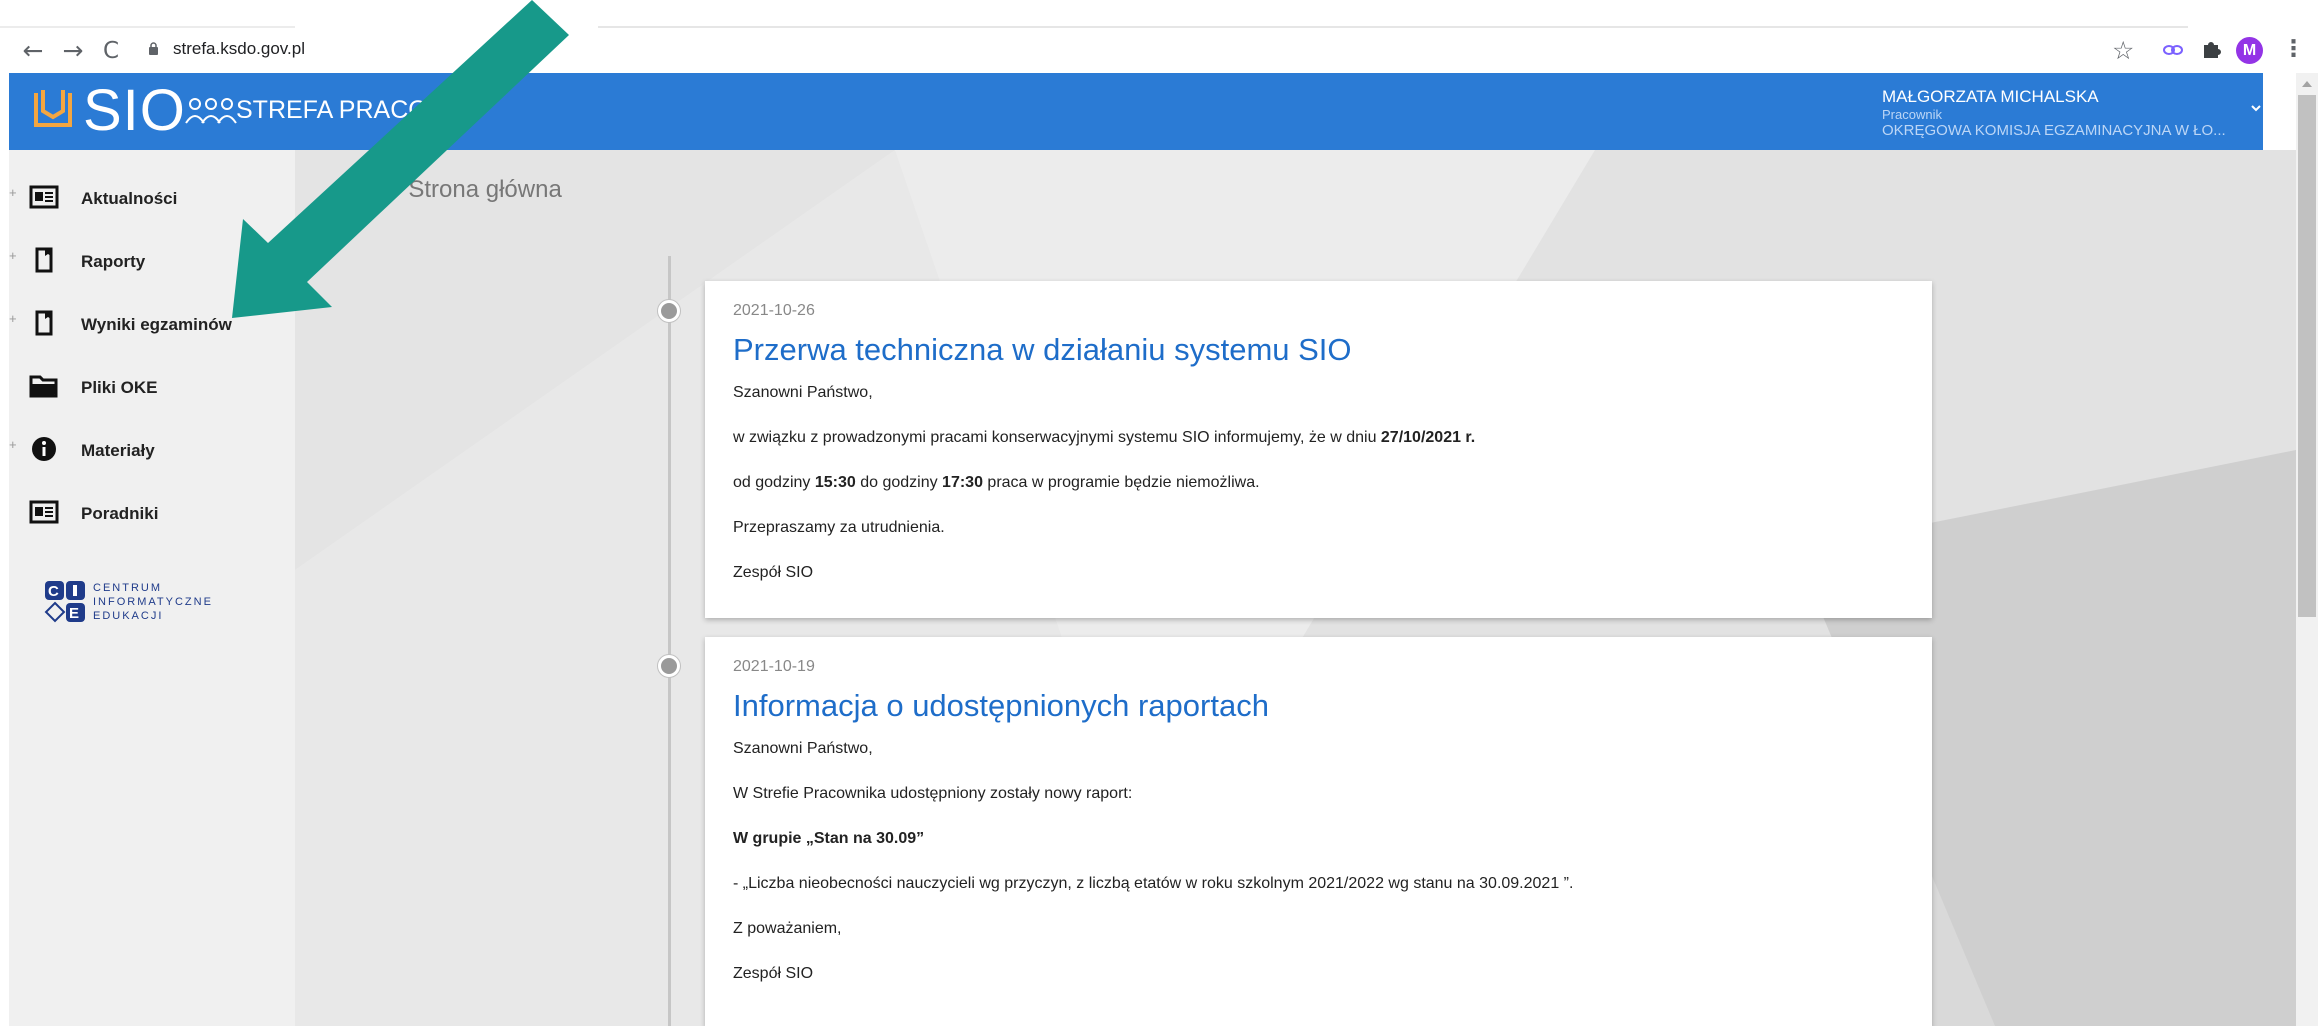 Image resolution: width=2318 pixels, height=1026 pixels. I want to click on cie-partner-logo: C E CENTRUM INFORMATYCZNE EDUKACJI, so click(157, 607).